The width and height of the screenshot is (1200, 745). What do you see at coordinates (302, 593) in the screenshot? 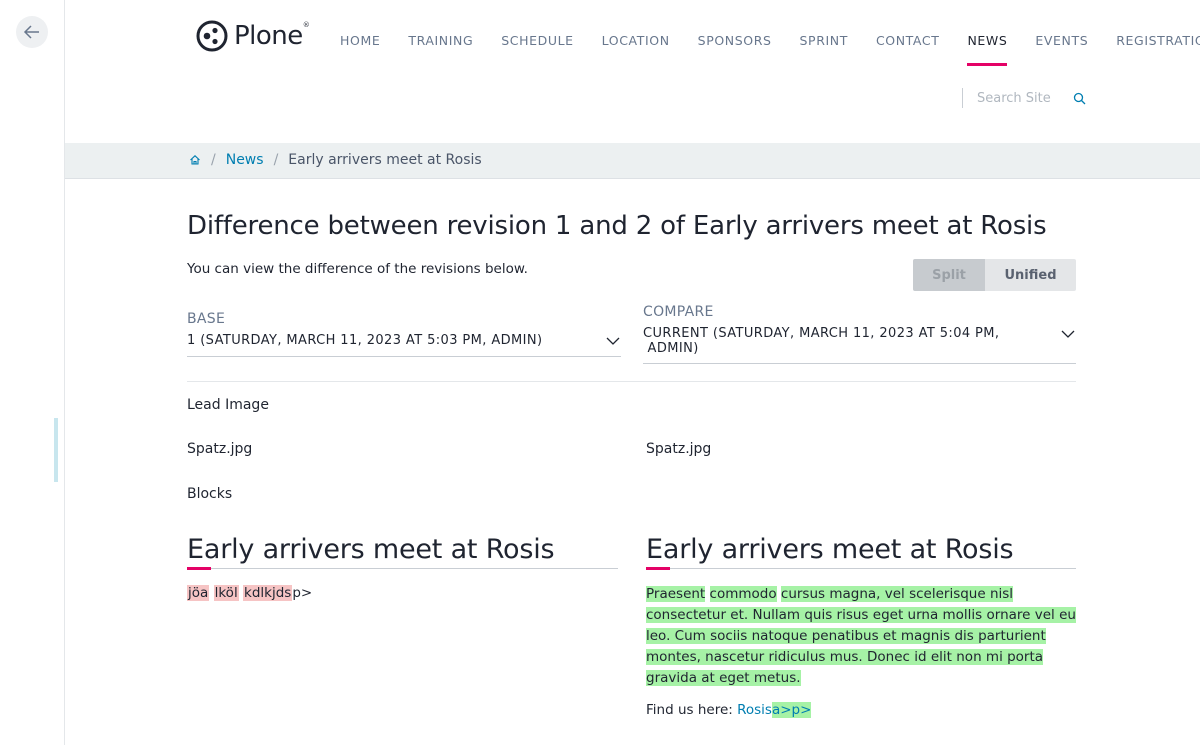
I see `unchanged-text: p>` at bounding box center [302, 593].